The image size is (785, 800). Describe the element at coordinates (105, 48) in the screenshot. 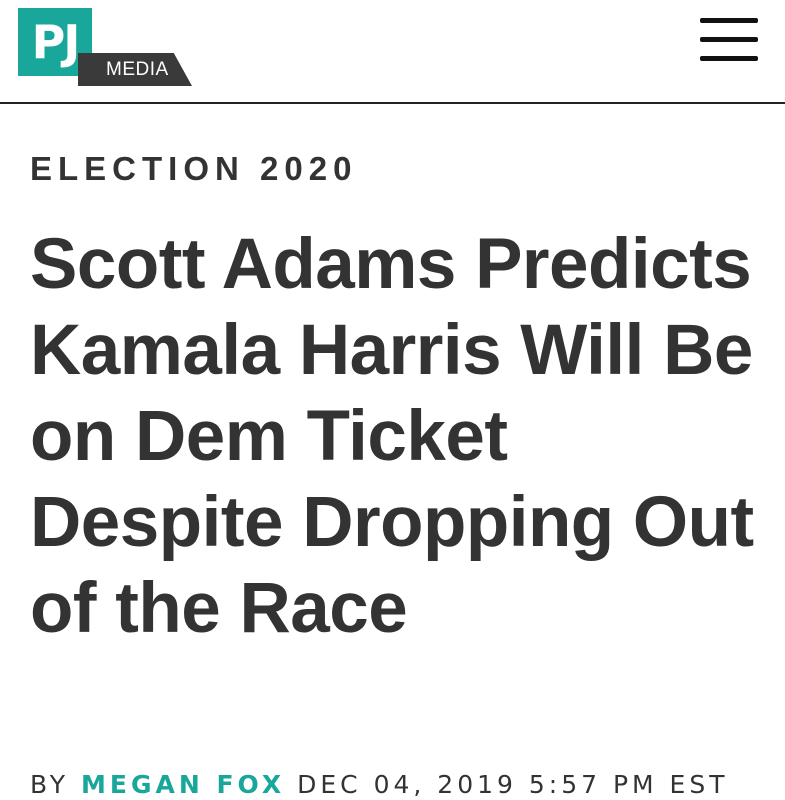

I see `pj-media-logo: PJ MEDIA` at that location.